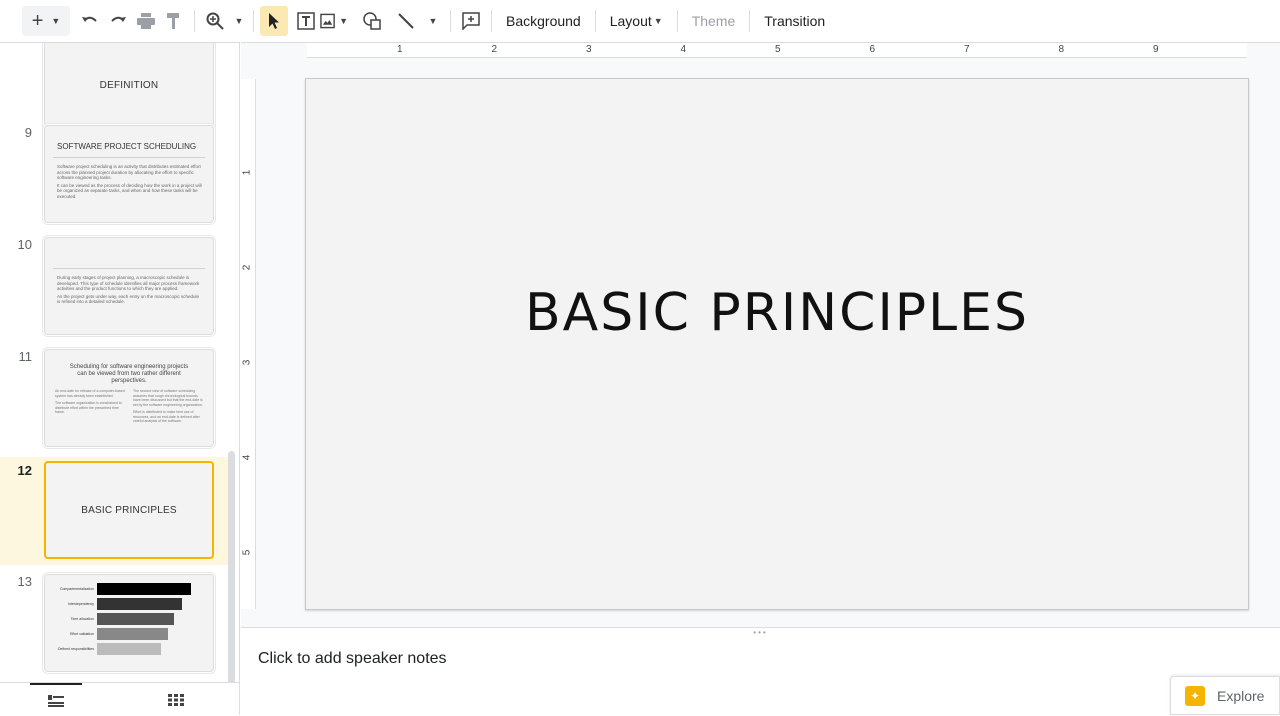  I want to click on speaker-notes-placeholder: Click to add speaker notes, so click(352, 659).